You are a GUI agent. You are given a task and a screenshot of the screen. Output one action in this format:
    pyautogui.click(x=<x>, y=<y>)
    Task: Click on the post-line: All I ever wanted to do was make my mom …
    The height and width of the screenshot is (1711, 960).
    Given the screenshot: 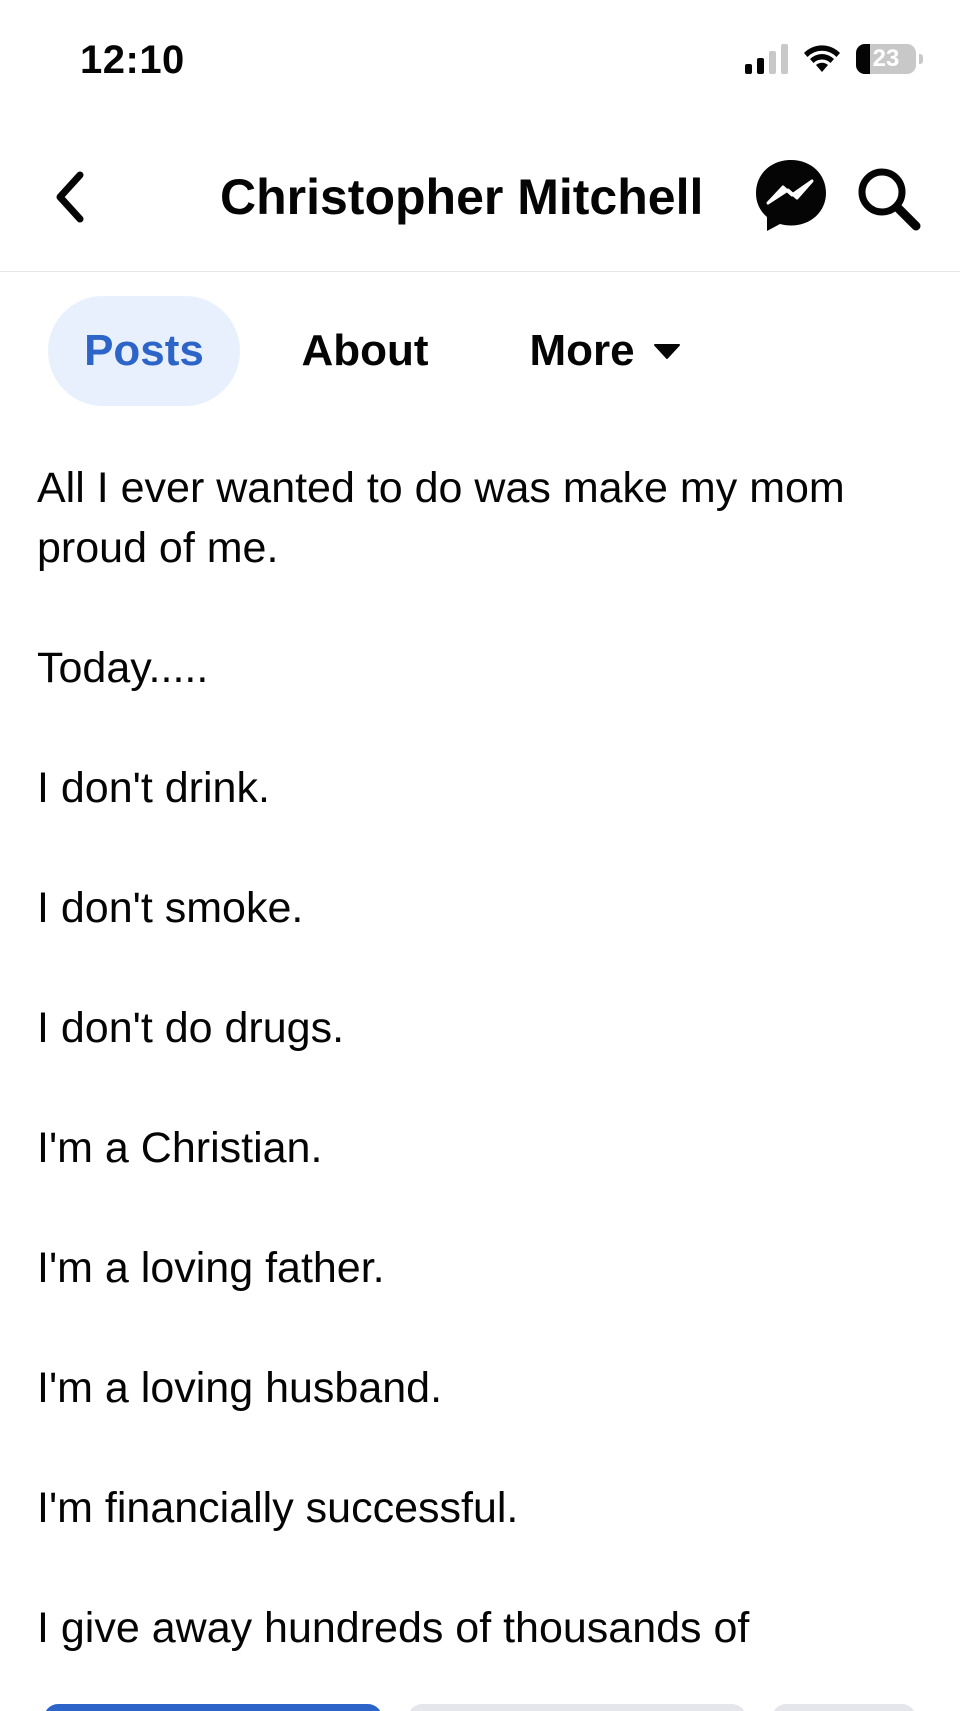 What is the action you would take?
    pyautogui.click(x=441, y=518)
    